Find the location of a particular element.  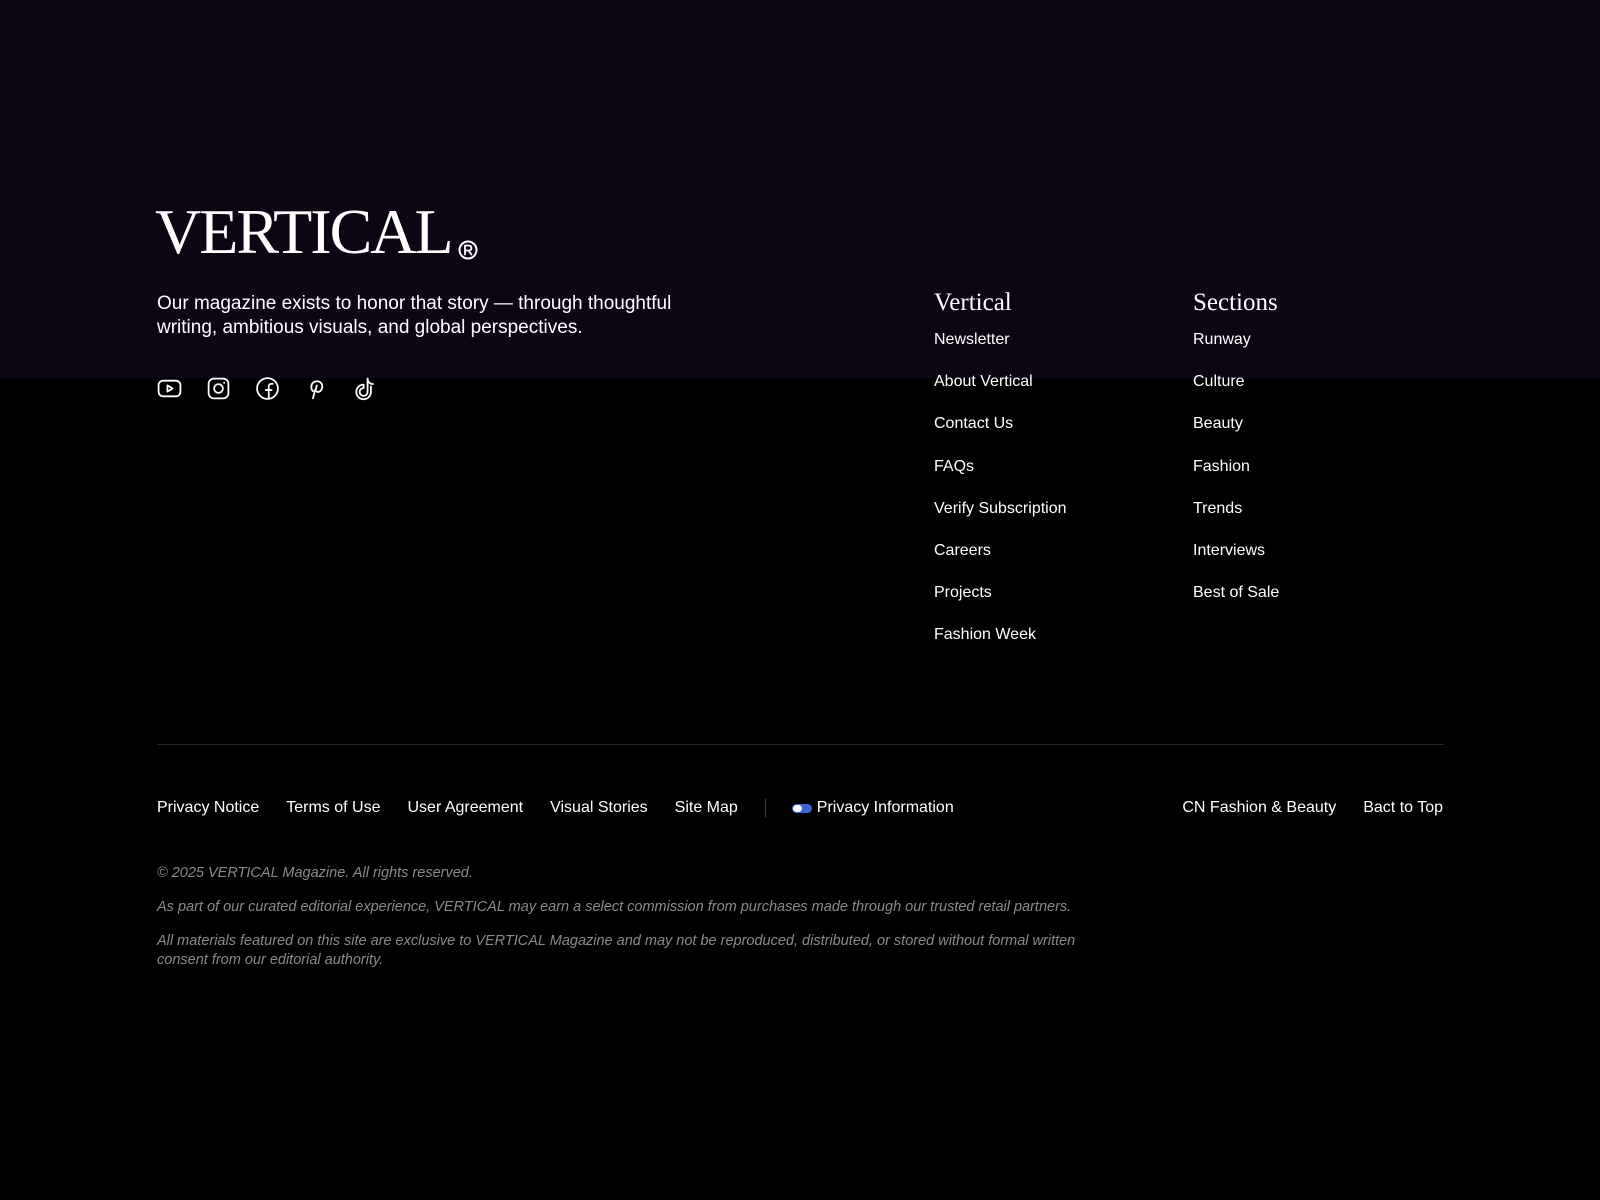

youtube-icon is located at coordinates (169, 388).